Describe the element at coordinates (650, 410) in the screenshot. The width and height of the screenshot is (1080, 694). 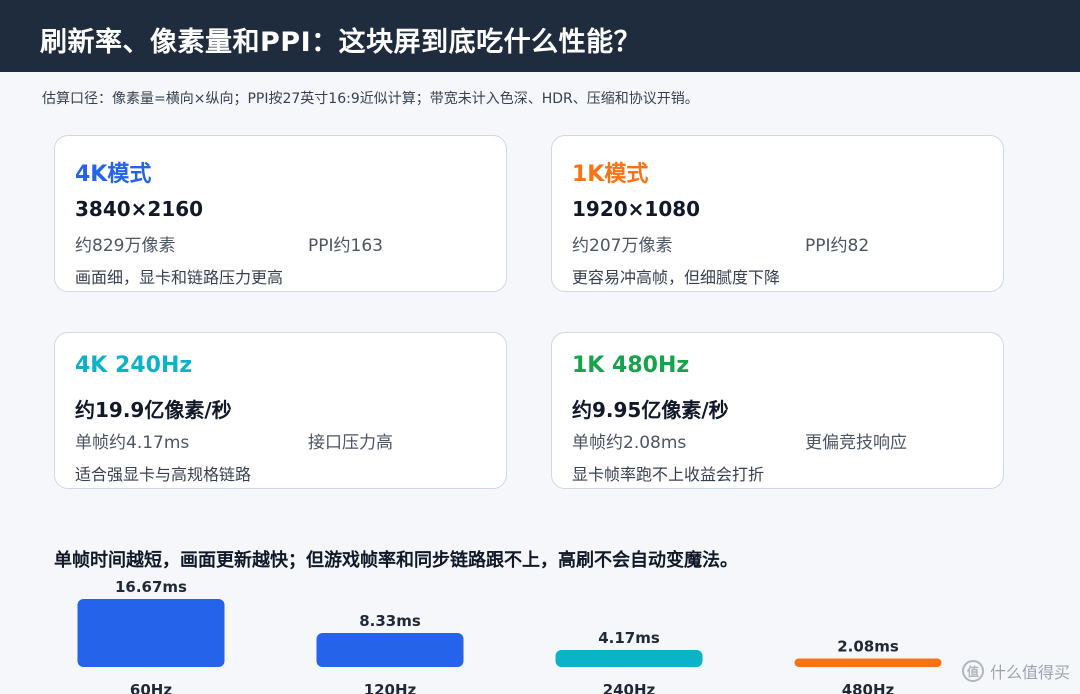
I see `card-main-value: 约9.95亿像素/秒` at that location.